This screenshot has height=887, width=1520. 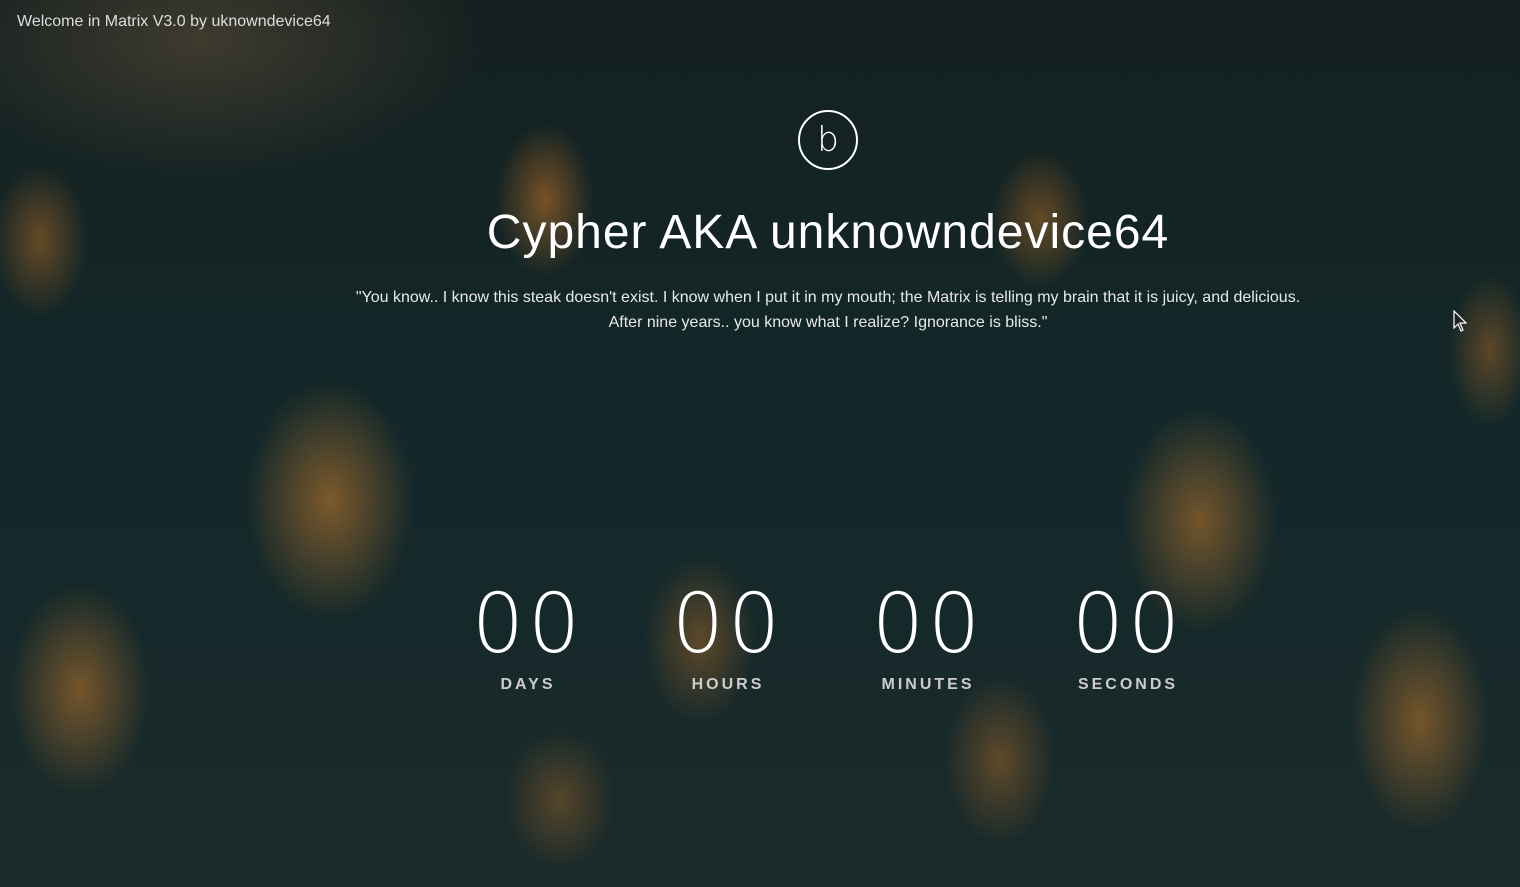 I want to click on days-value: 00, so click(x=528, y=624).